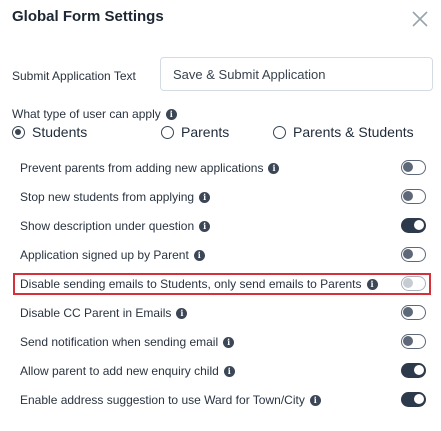  I want to click on submit-text-input, so click(296, 74).